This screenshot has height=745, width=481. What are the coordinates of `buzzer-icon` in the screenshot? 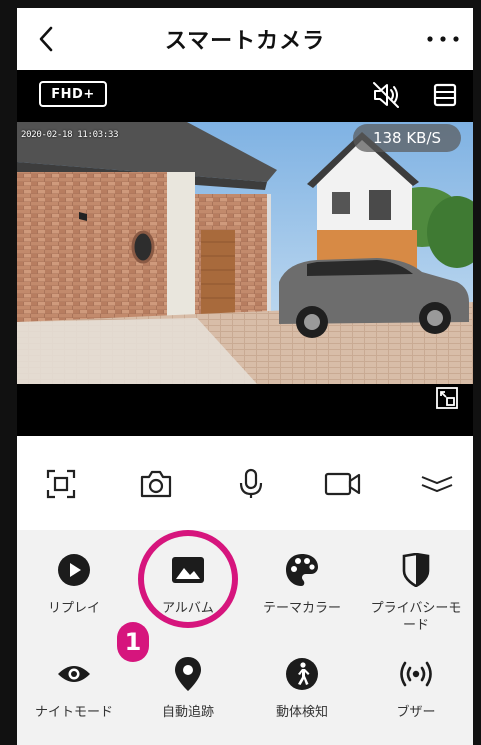 It's located at (416, 674).